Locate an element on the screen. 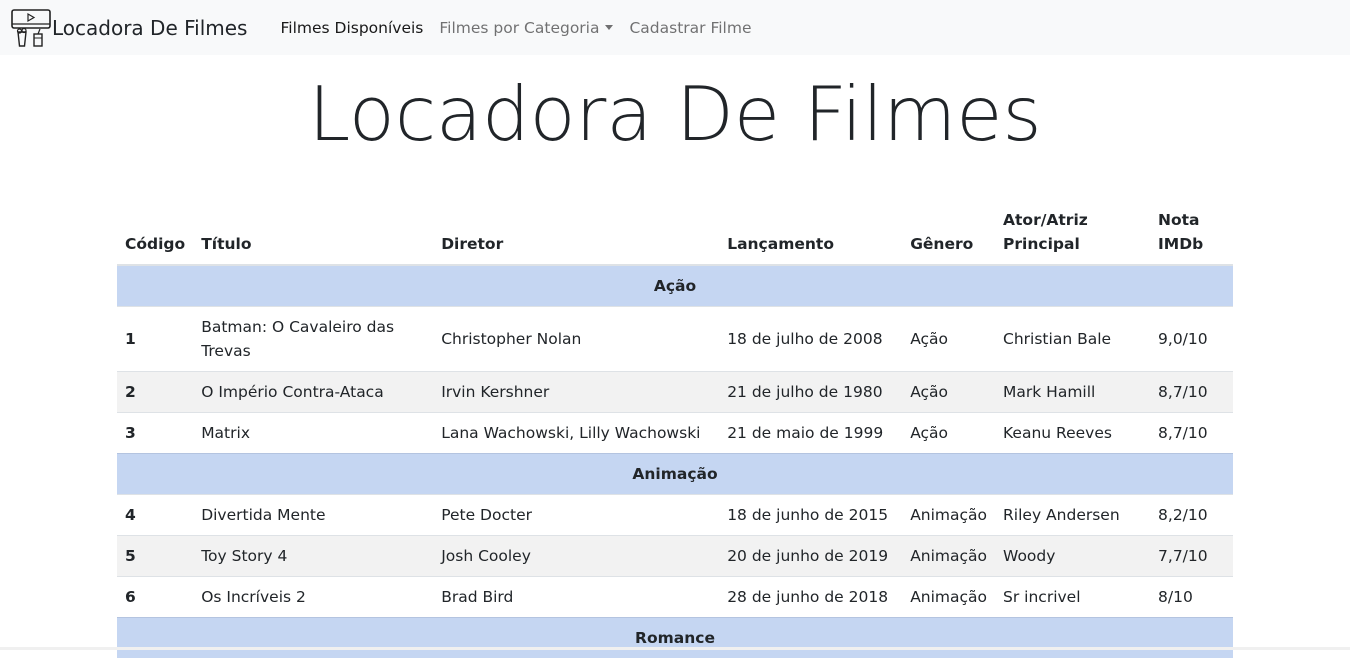 This screenshot has height=658, width=1350. brand-title: Locadora De Filmes is located at coordinates (149, 28).